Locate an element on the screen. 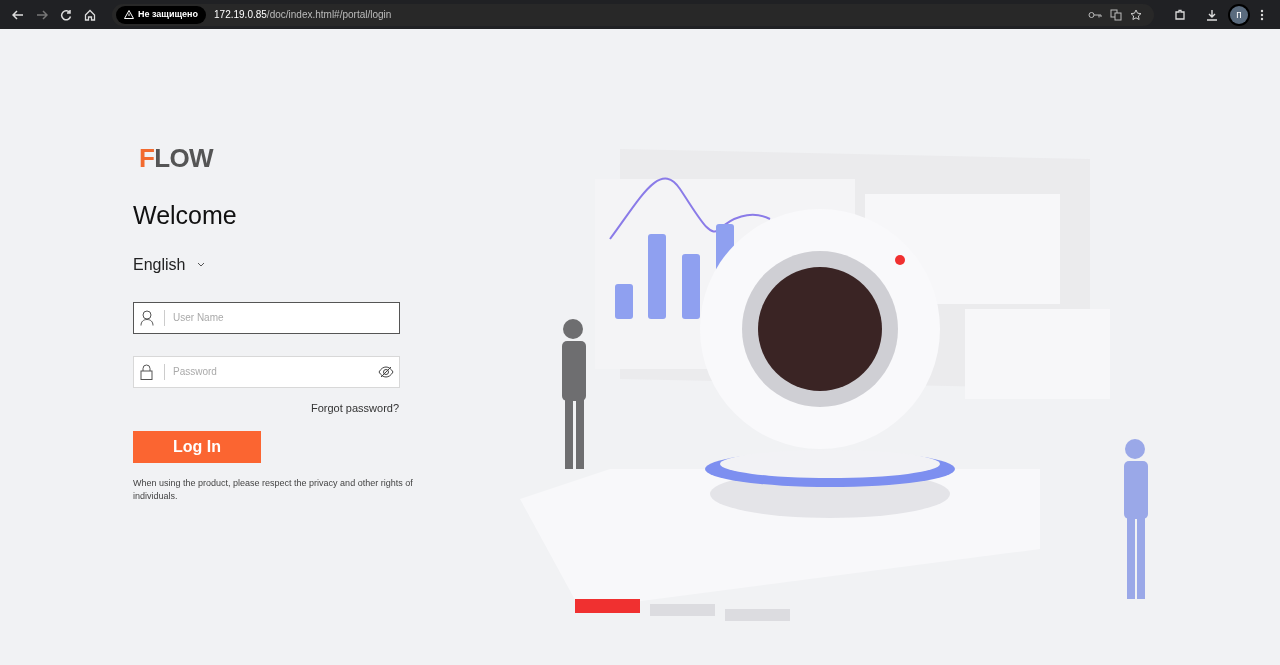  warning-icon is located at coordinates (129, 14).